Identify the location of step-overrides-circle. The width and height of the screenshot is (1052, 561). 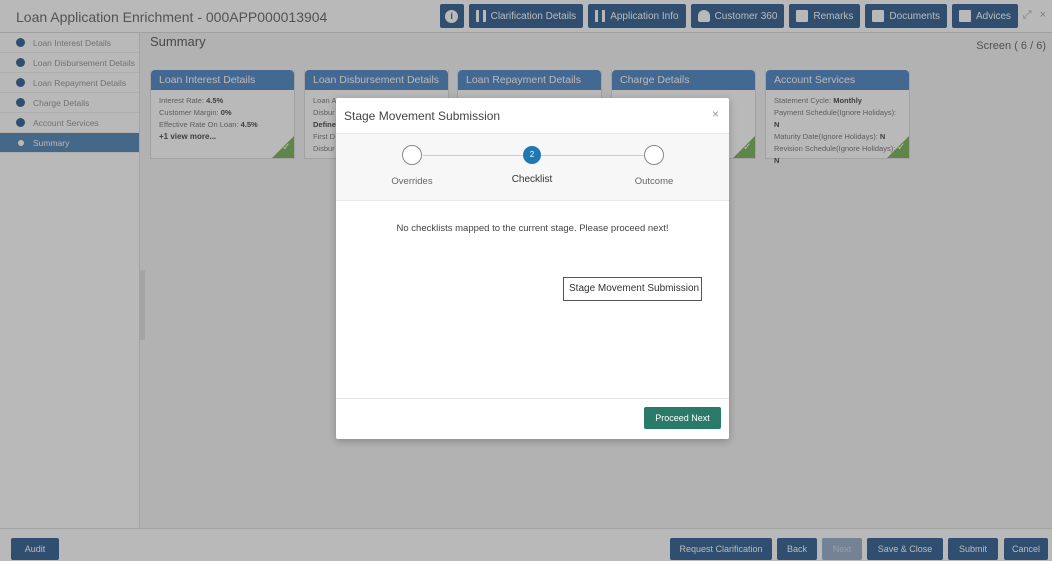
(412, 155).